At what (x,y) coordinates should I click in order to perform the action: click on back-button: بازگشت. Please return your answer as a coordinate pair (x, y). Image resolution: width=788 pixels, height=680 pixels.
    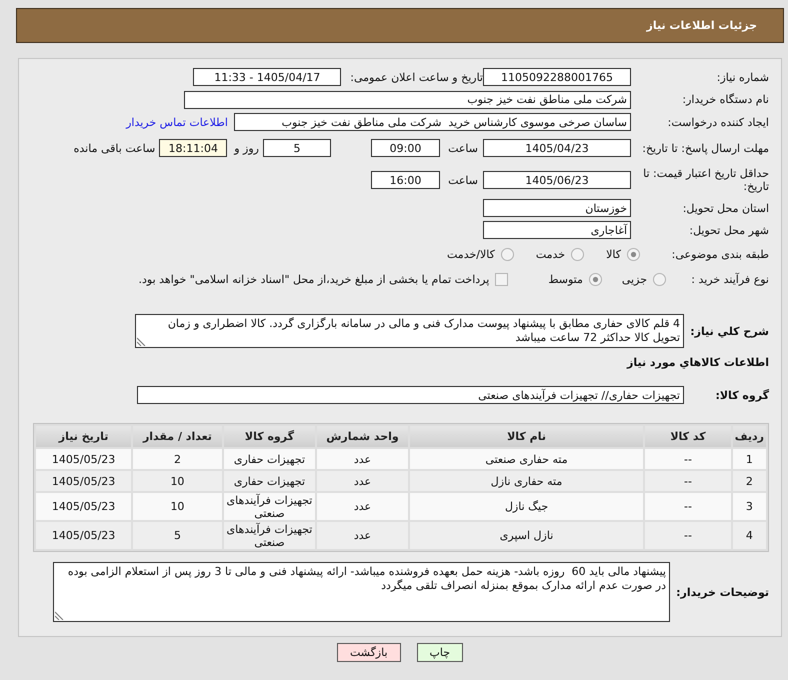
    Looking at the image, I should click on (368, 652).